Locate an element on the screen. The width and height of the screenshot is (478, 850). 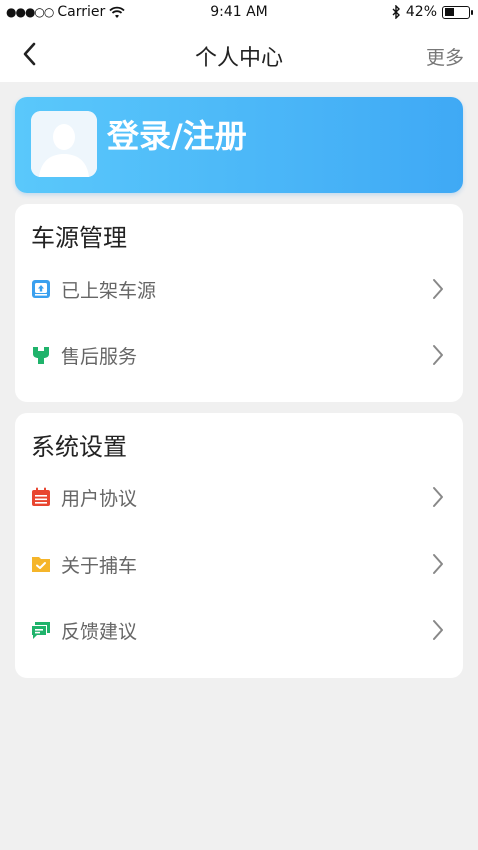
wrench-icon is located at coordinates (41, 355).